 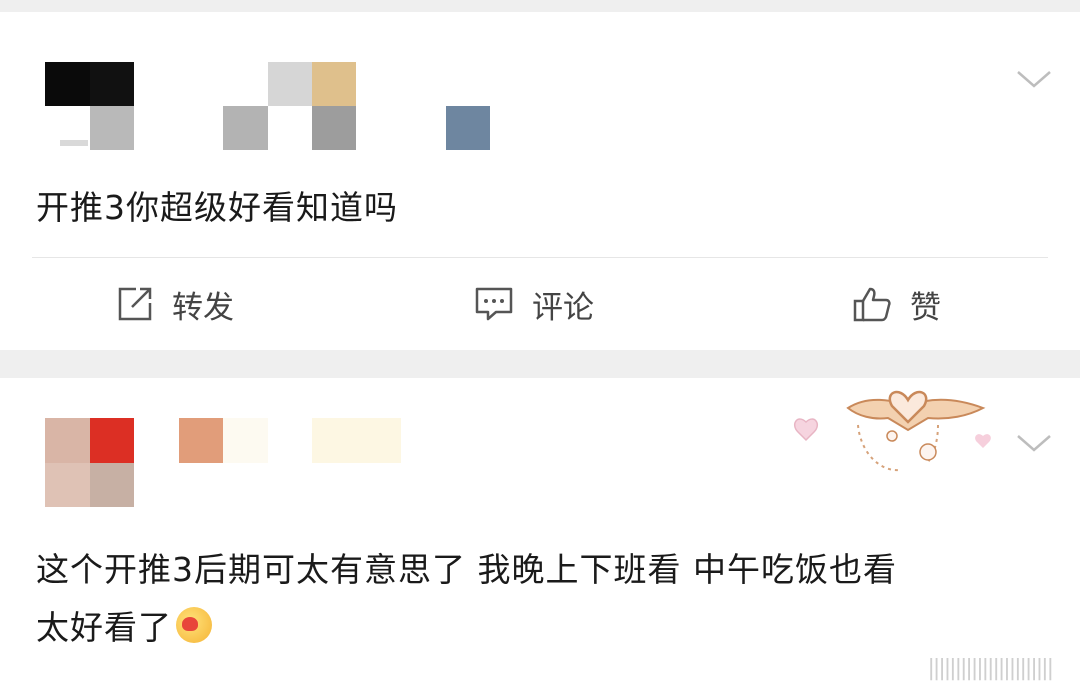 I want to click on comment-icon, so click(x=494, y=304).